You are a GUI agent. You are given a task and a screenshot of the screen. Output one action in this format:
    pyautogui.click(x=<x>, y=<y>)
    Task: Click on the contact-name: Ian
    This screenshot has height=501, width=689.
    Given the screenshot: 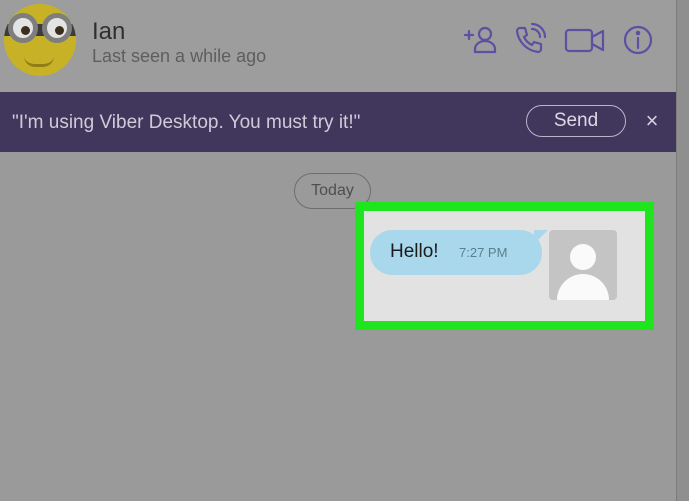 What is the action you would take?
    pyautogui.click(x=108, y=32)
    